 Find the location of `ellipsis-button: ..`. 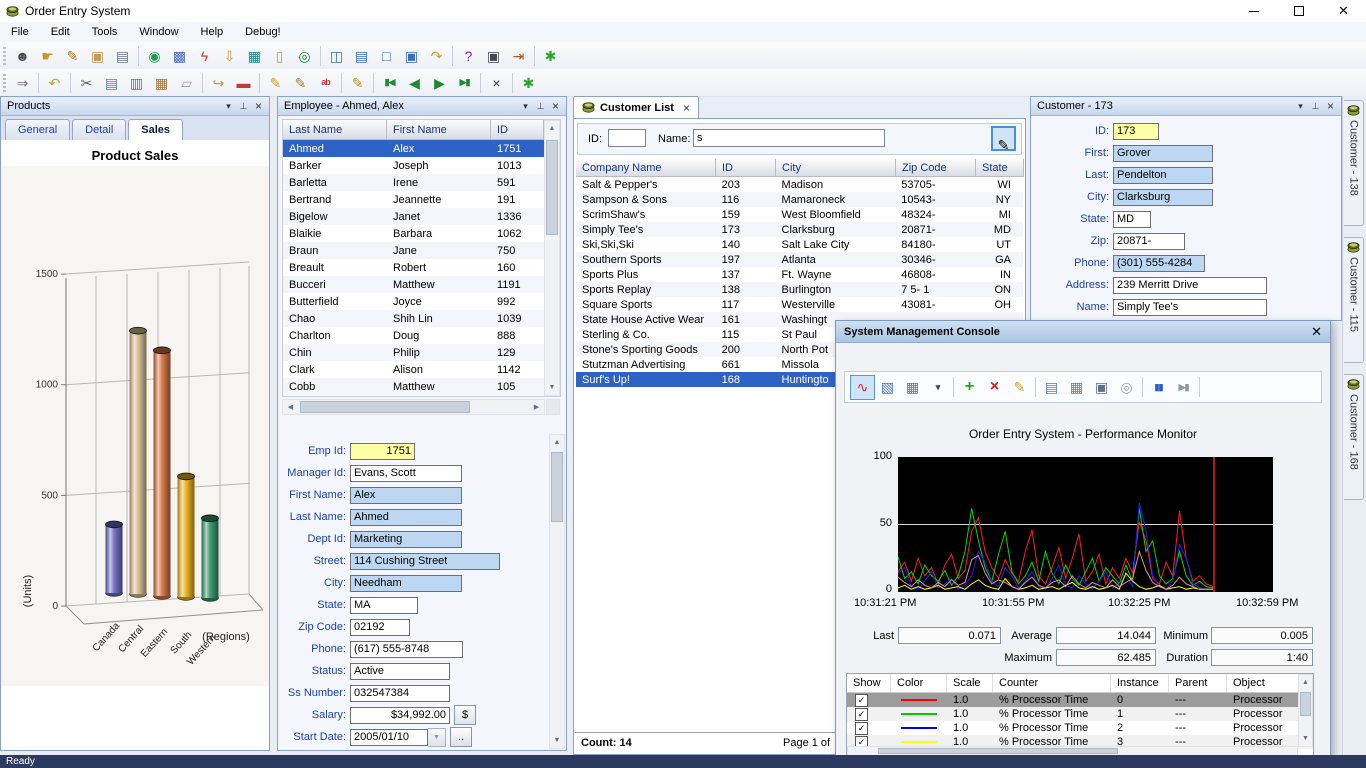

ellipsis-button: .. is located at coordinates (461, 737).